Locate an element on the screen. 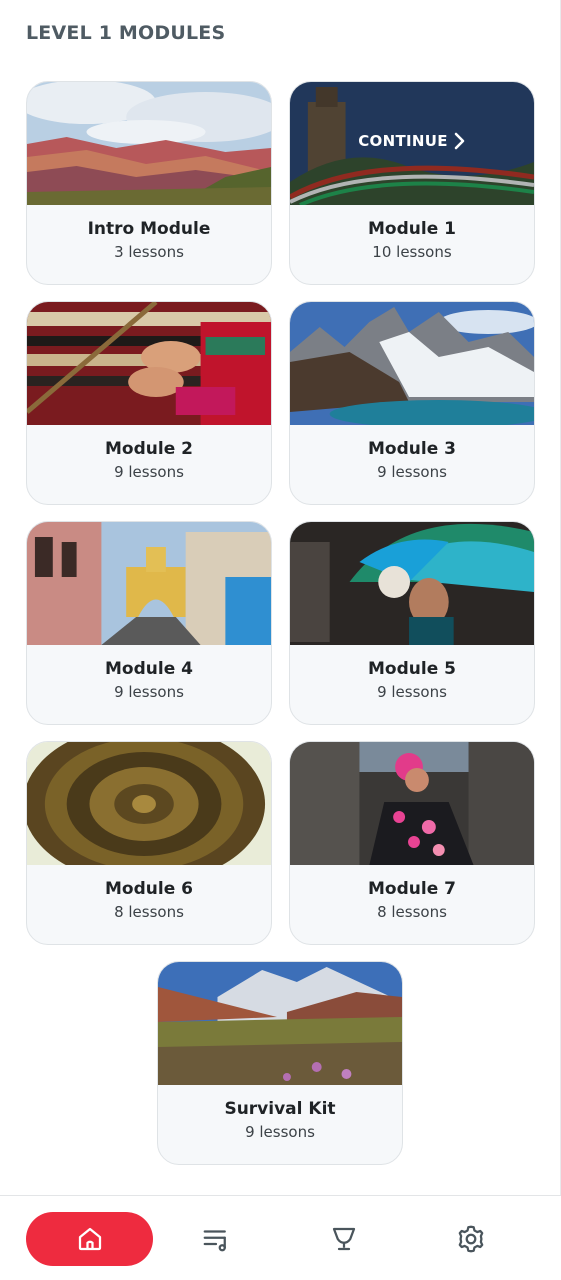 This screenshot has height=1280, width=561. module-card-survival-kit: Survival Kit 9 lessons is located at coordinates (280, 1063).